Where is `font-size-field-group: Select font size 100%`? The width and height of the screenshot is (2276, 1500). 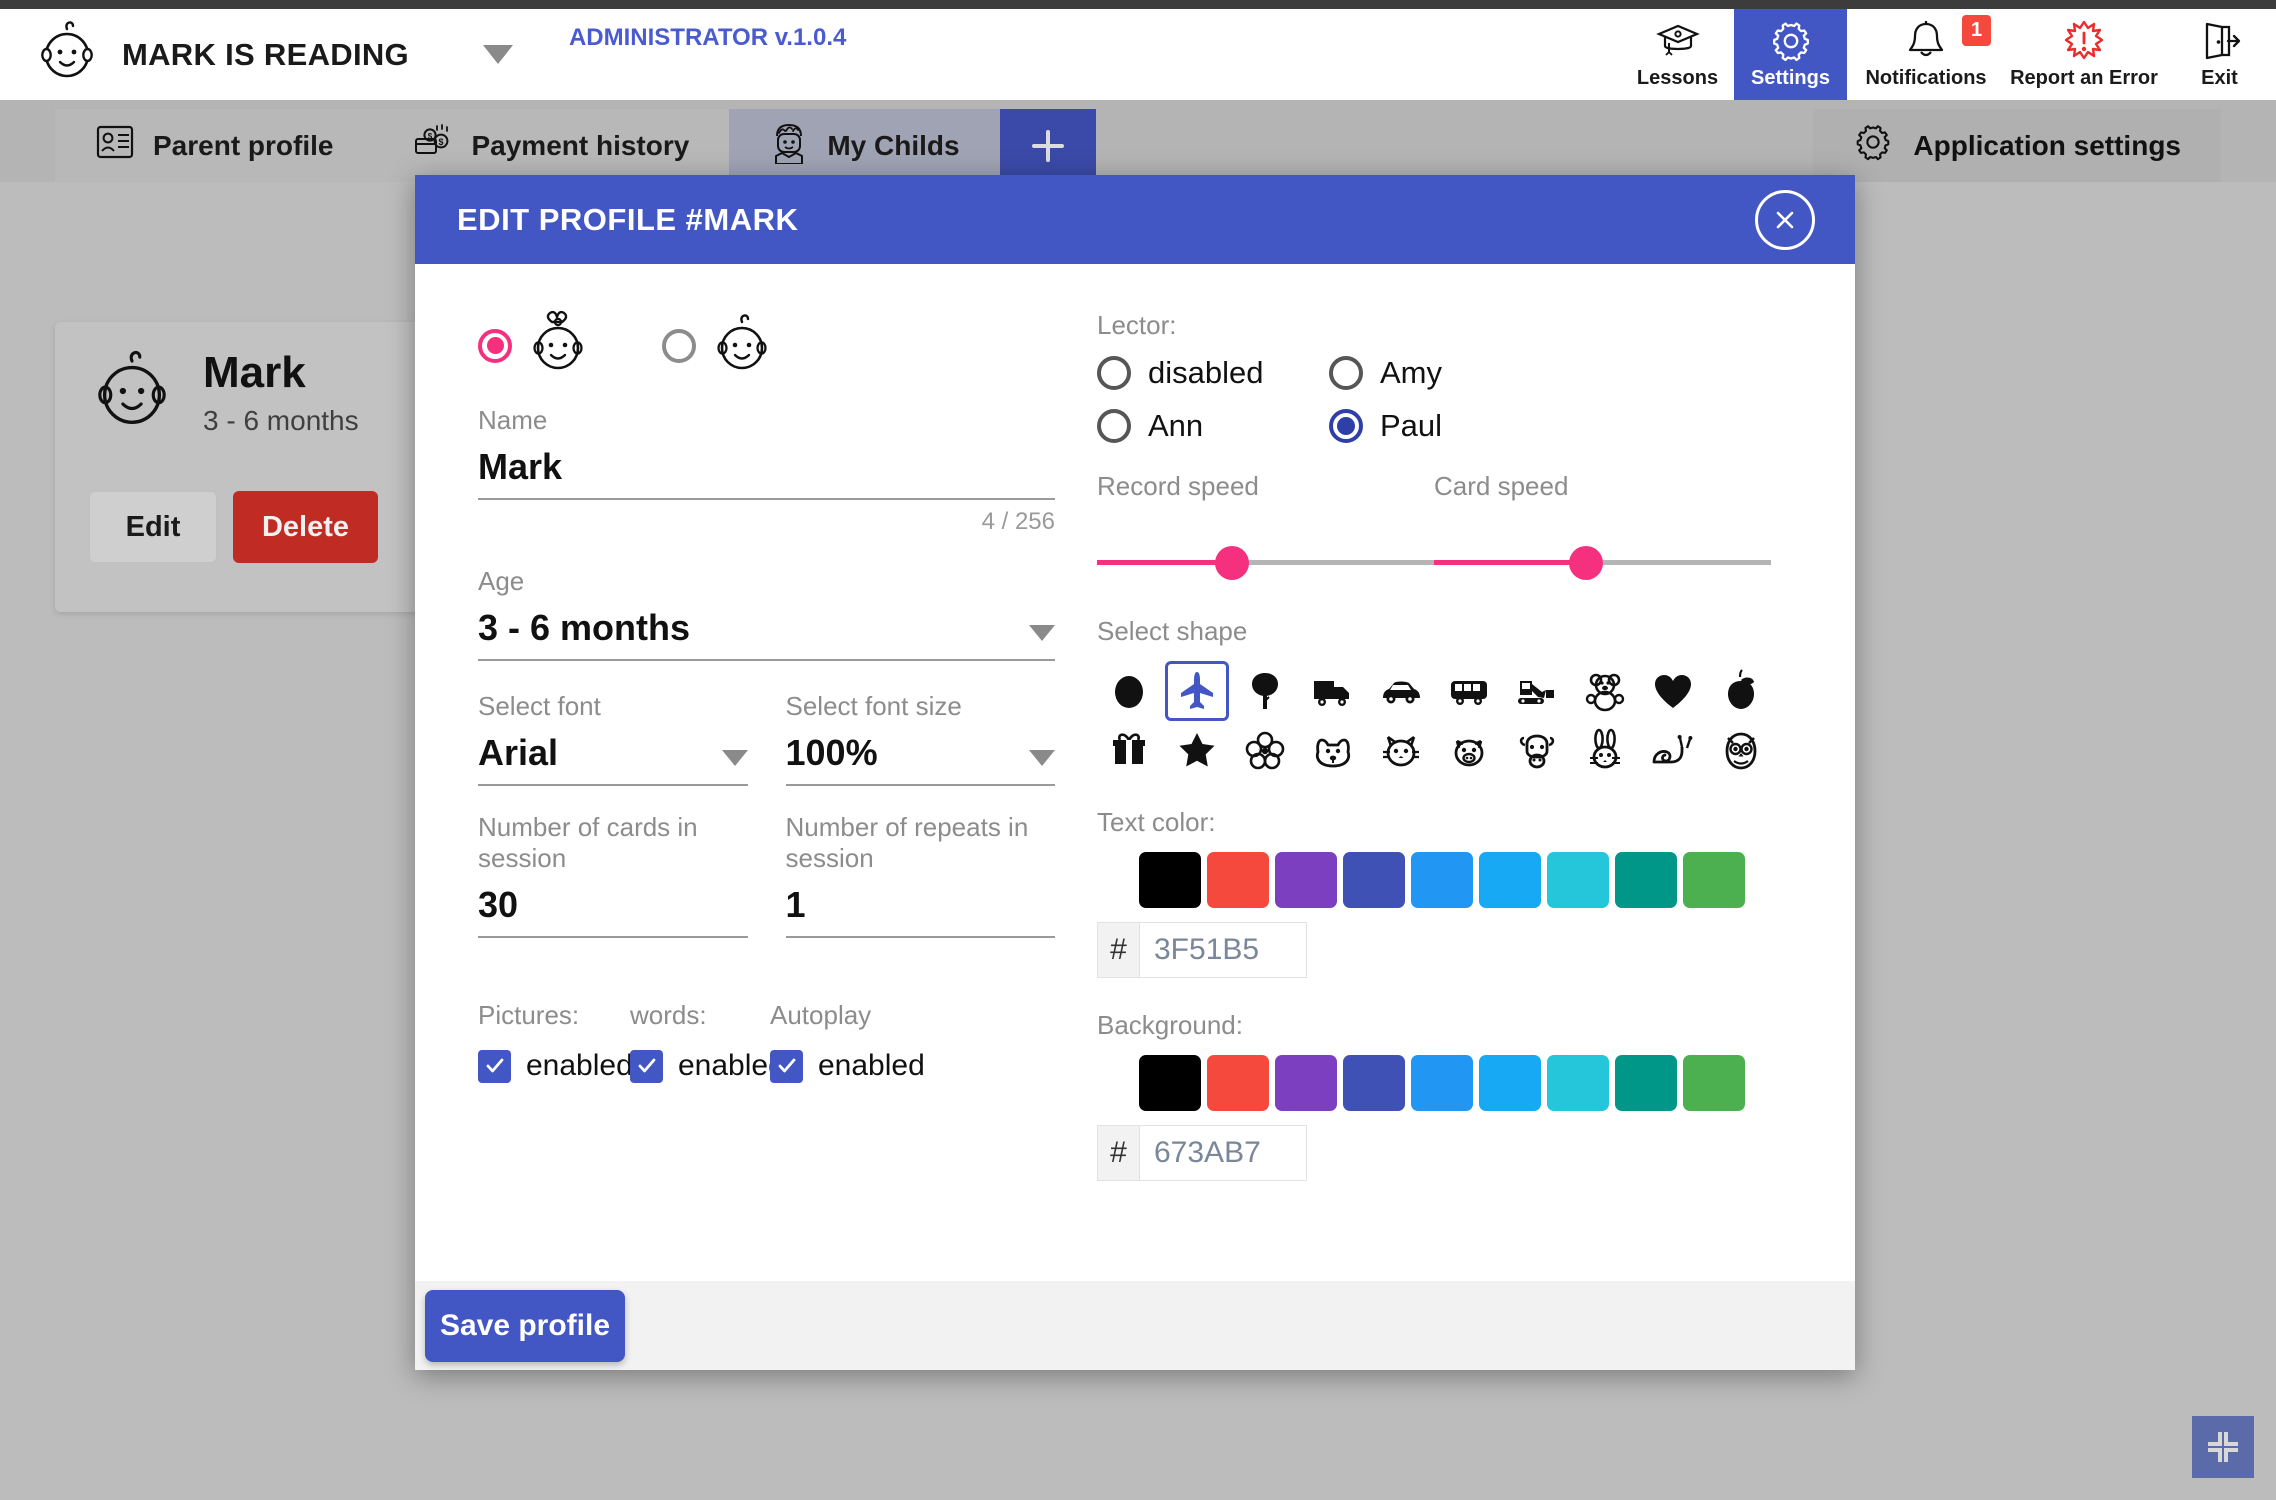
font-size-field-group: Select font size 100% is located at coordinates (920, 738).